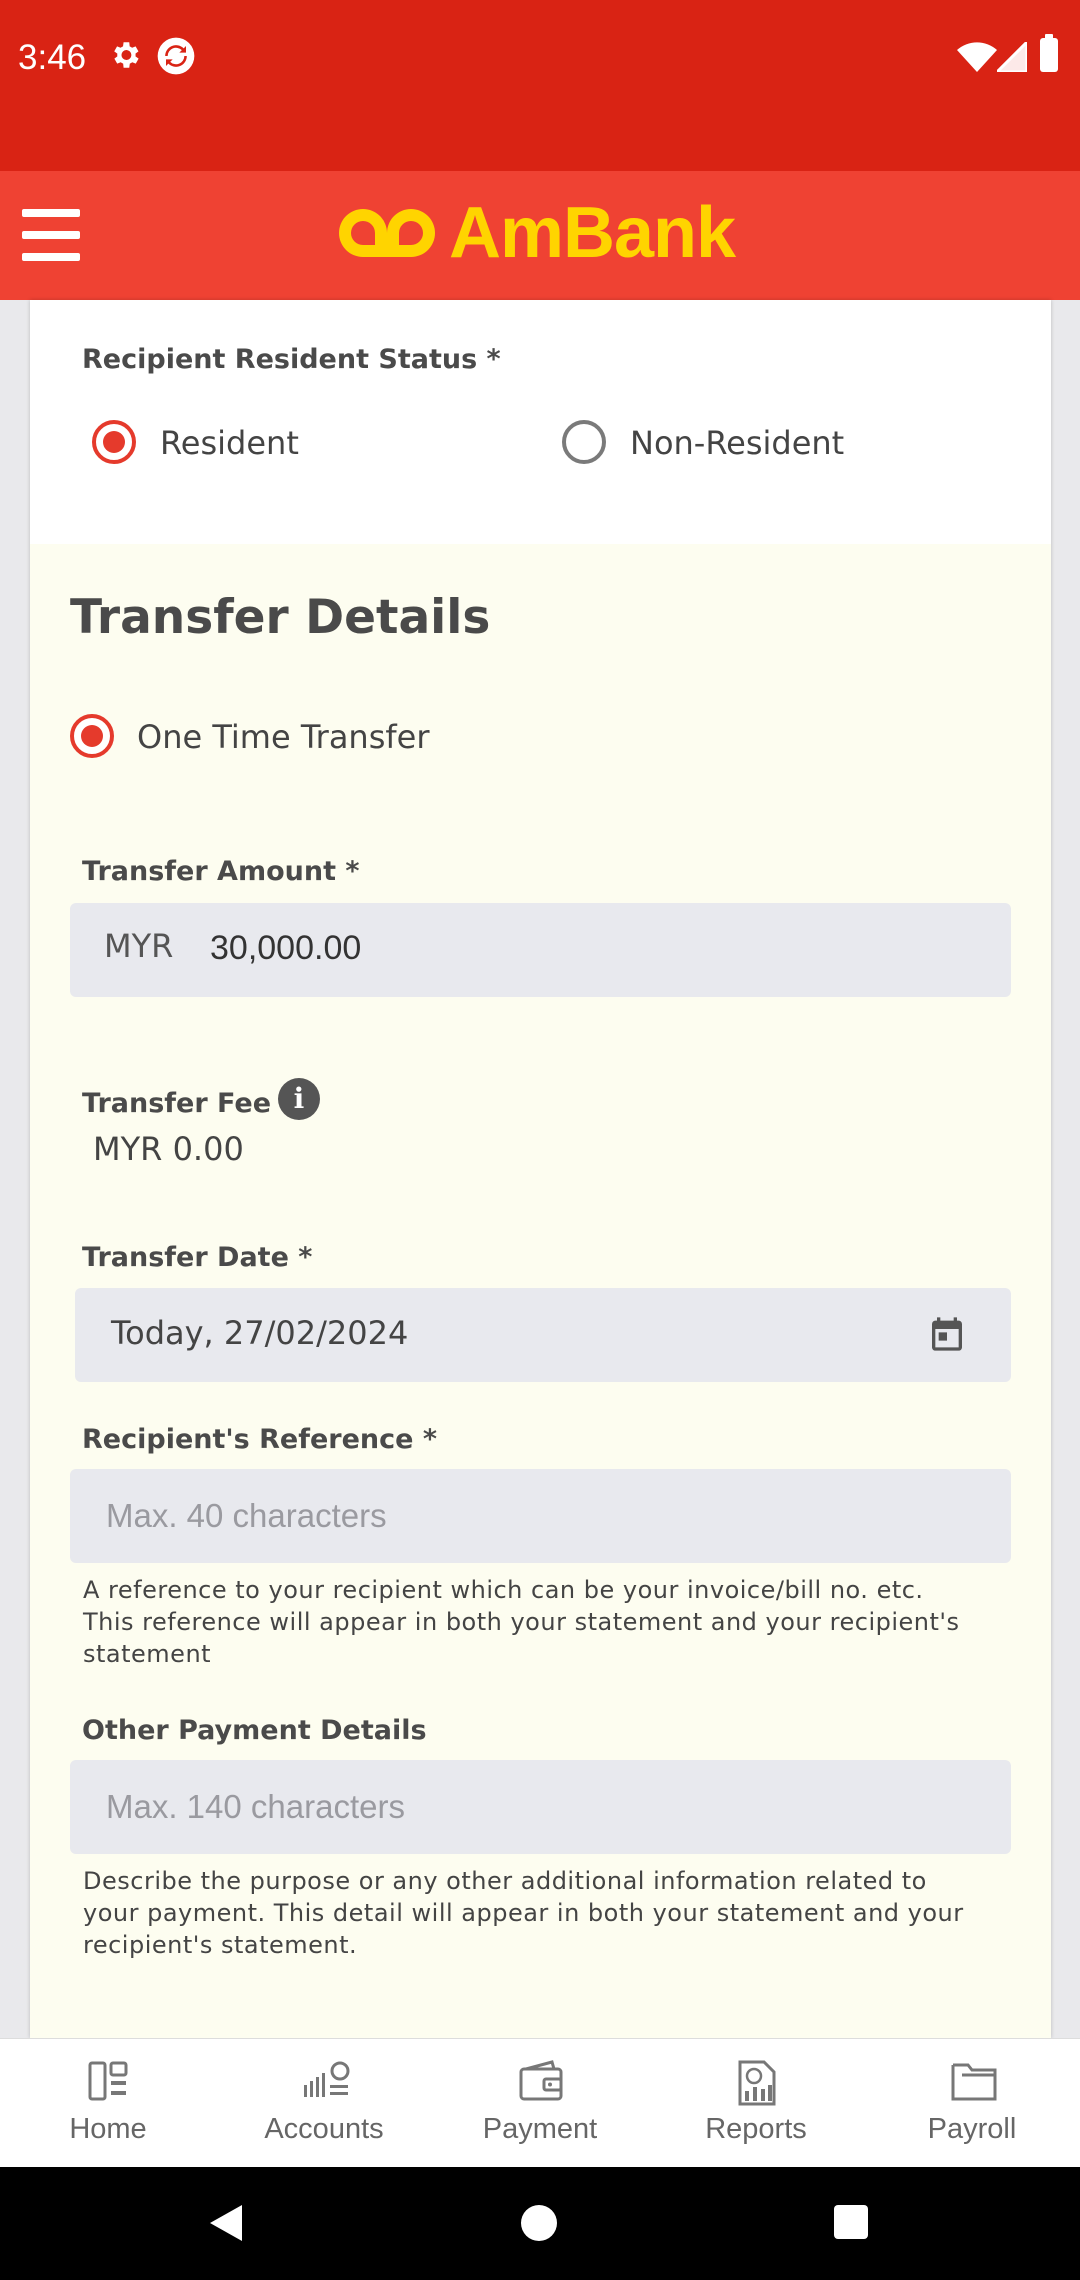 This screenshot has width=1080, height=2280. Describe the element at coordinates (977, 57) in the screenshot. I see `wifi-icon` at that location.